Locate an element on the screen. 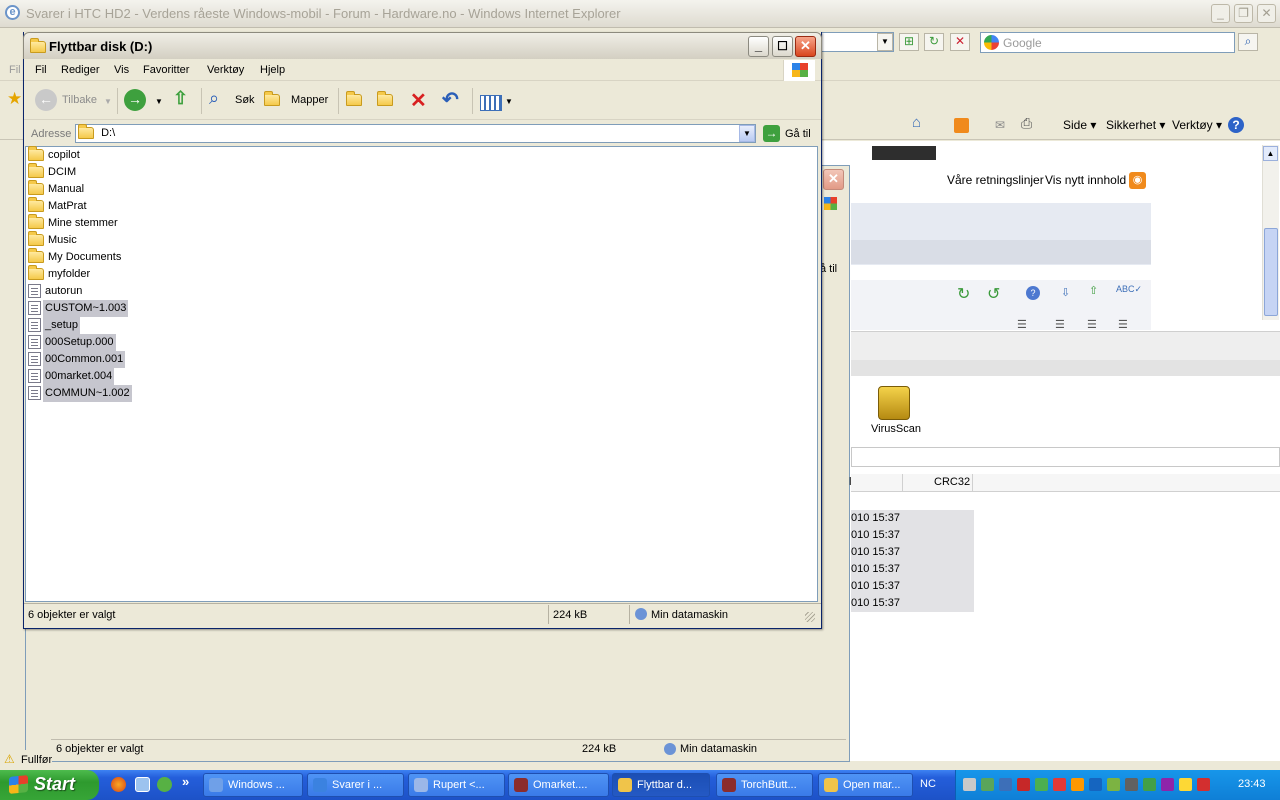  back-dropdown: ▼ is located at coordinates (108, 101).